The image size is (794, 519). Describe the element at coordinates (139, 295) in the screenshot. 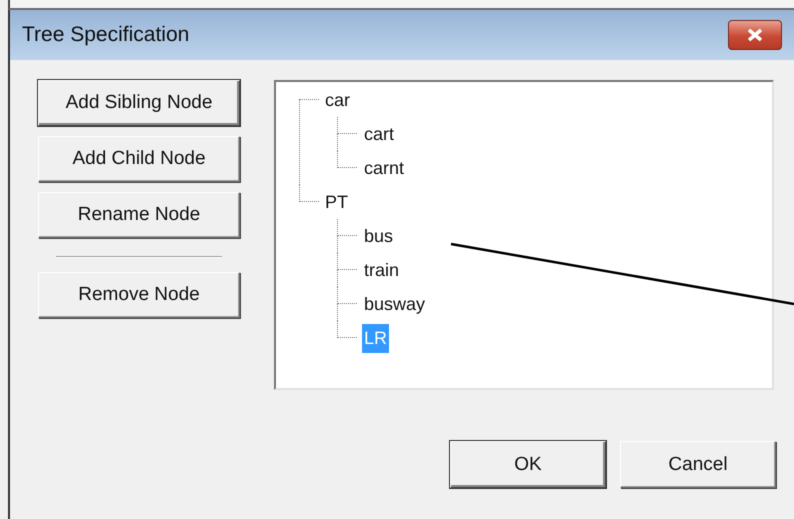

I see `action-button: Remove Node` at that location.